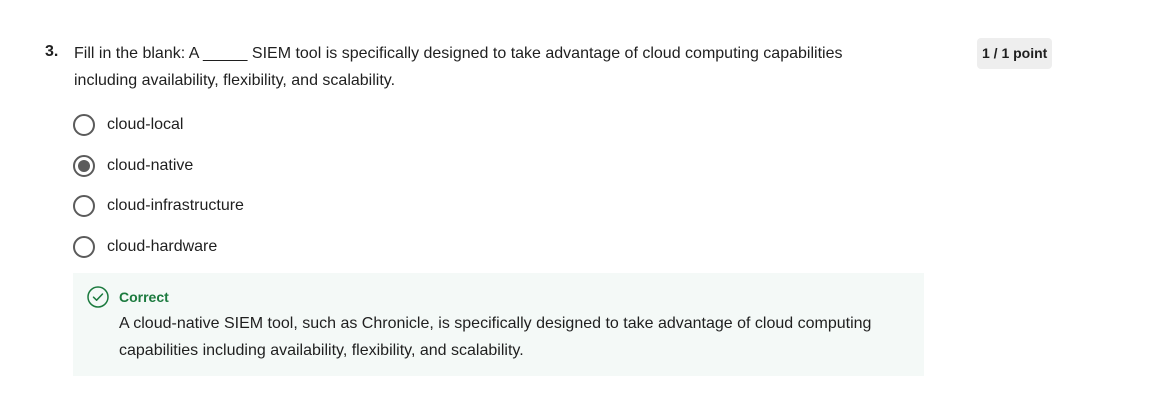 The height and width of the screenshot is (411, 1174). What do you see at coordinates (1015, 53) in the screenshot?
I see `points-badge: 1 / 1 point` at bounding box center [1015, 53].